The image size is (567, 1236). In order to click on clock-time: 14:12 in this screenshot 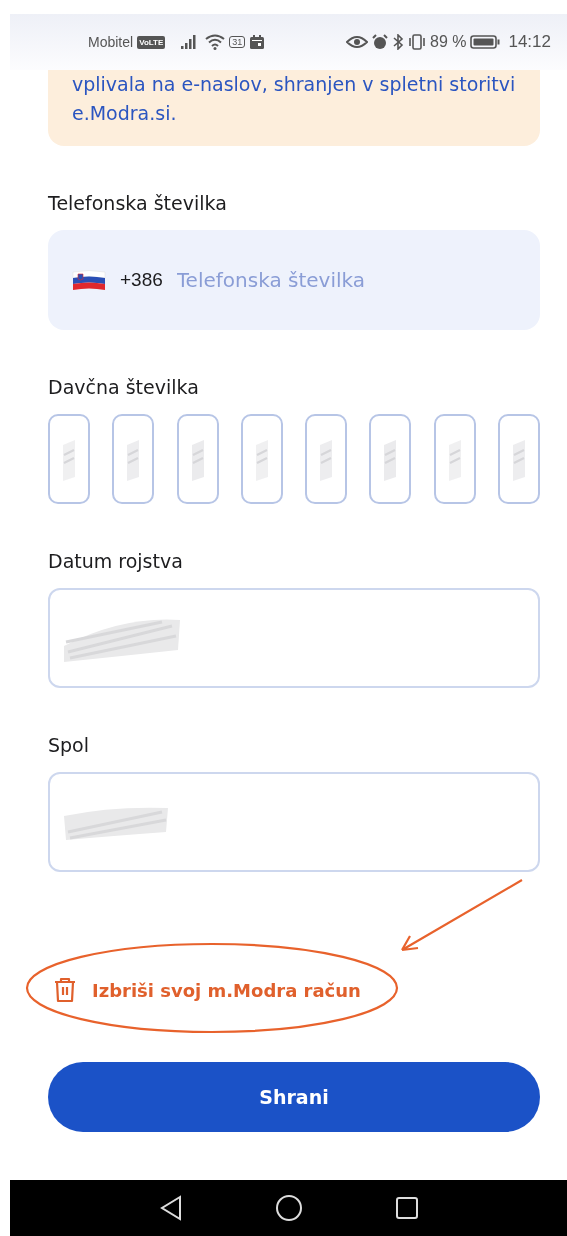, I will do `click(529, 42)`.